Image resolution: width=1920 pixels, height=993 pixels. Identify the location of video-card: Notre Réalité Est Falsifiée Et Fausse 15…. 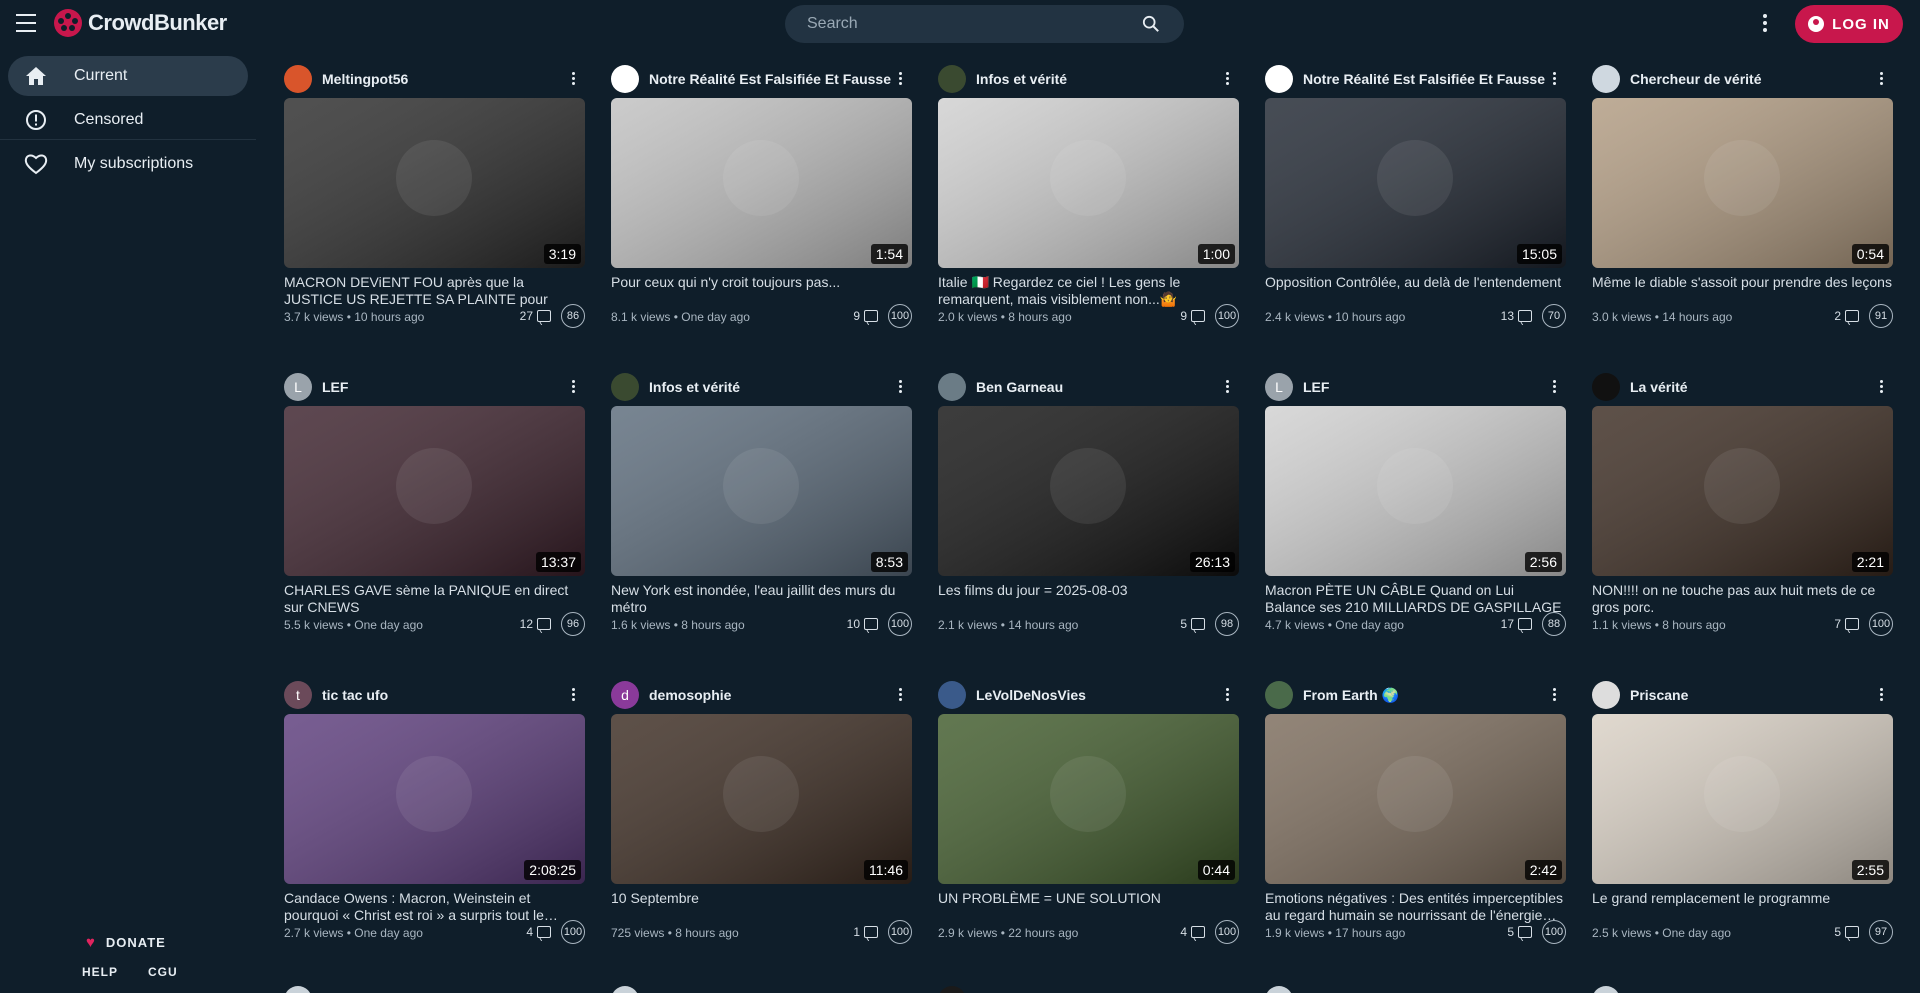
(1415, 209).